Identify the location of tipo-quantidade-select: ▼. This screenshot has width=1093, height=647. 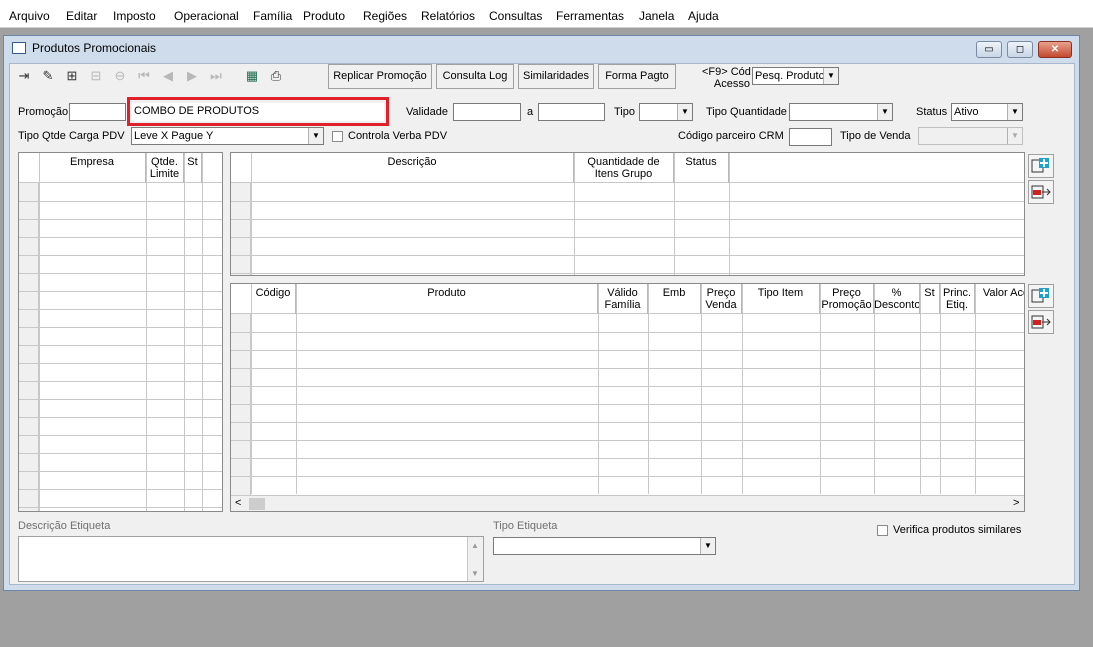
(841, 112).